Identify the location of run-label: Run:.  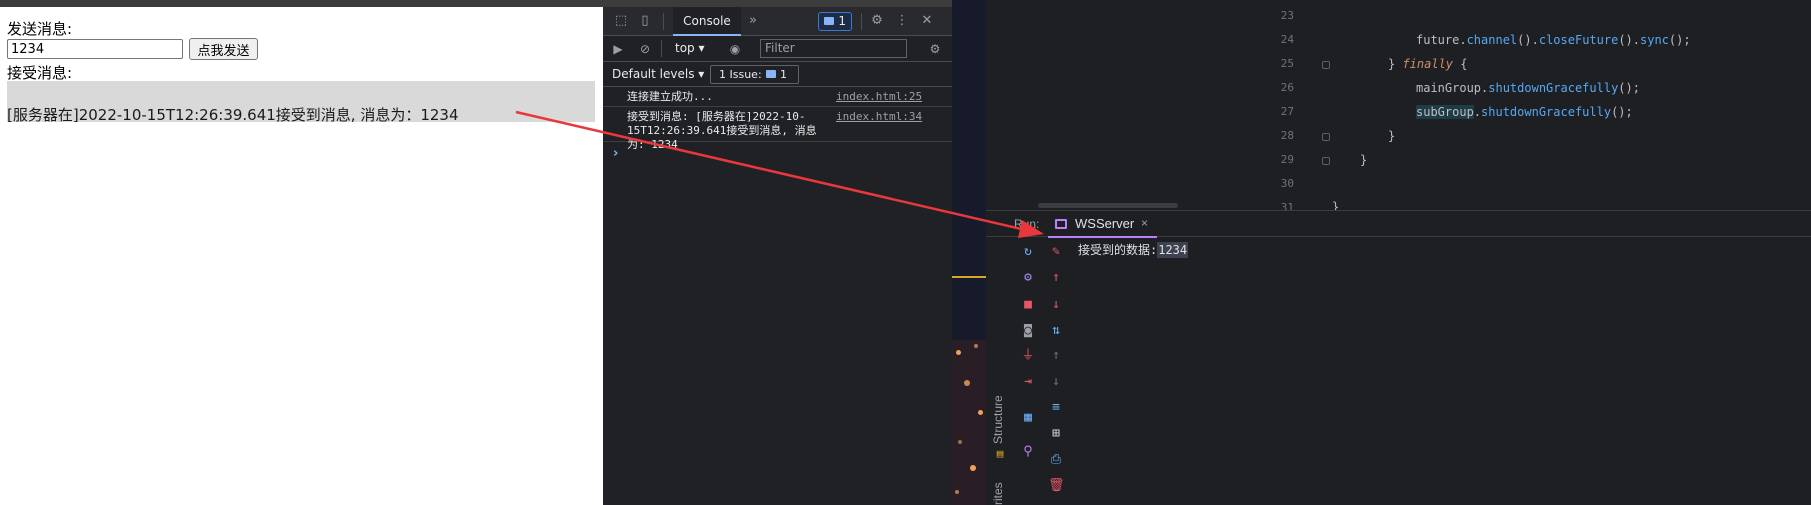
(1027, 224).